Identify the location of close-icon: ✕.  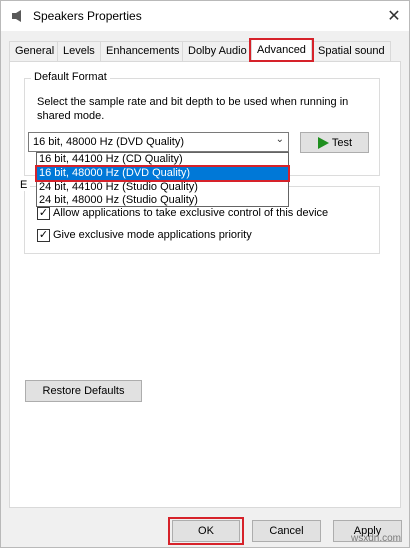
(394, 16).